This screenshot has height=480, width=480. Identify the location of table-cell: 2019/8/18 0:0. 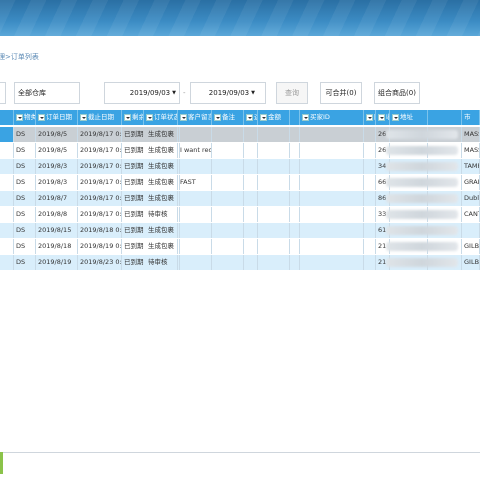
(100, 230).